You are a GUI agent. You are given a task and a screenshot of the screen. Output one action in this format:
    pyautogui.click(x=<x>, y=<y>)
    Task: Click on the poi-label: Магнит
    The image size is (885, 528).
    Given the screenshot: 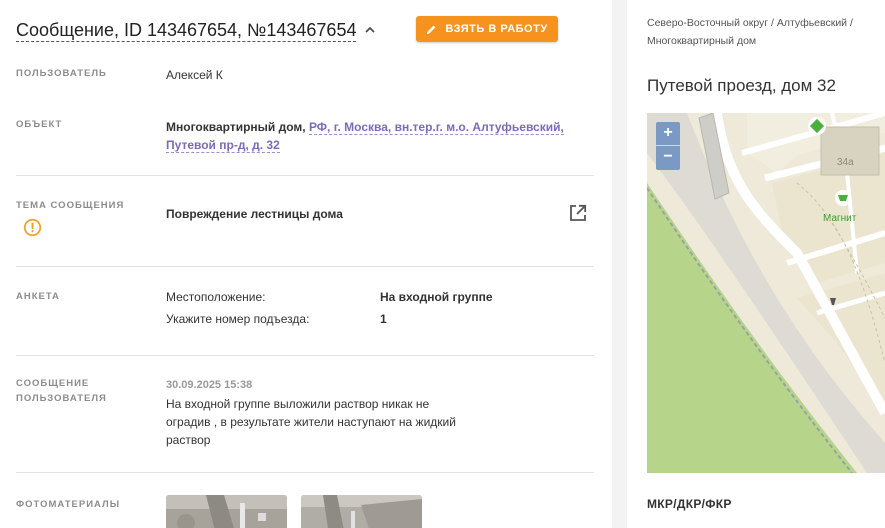 What is the action you would take?
    pyautogui.click(x=840, y=218)
    